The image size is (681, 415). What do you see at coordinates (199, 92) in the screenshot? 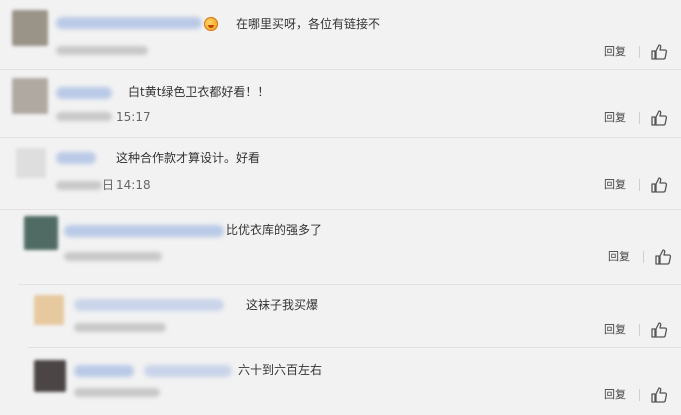
I see `comment-text: 白t黄t绿色卫衣都好看！！` at bounding box center [199, 92].